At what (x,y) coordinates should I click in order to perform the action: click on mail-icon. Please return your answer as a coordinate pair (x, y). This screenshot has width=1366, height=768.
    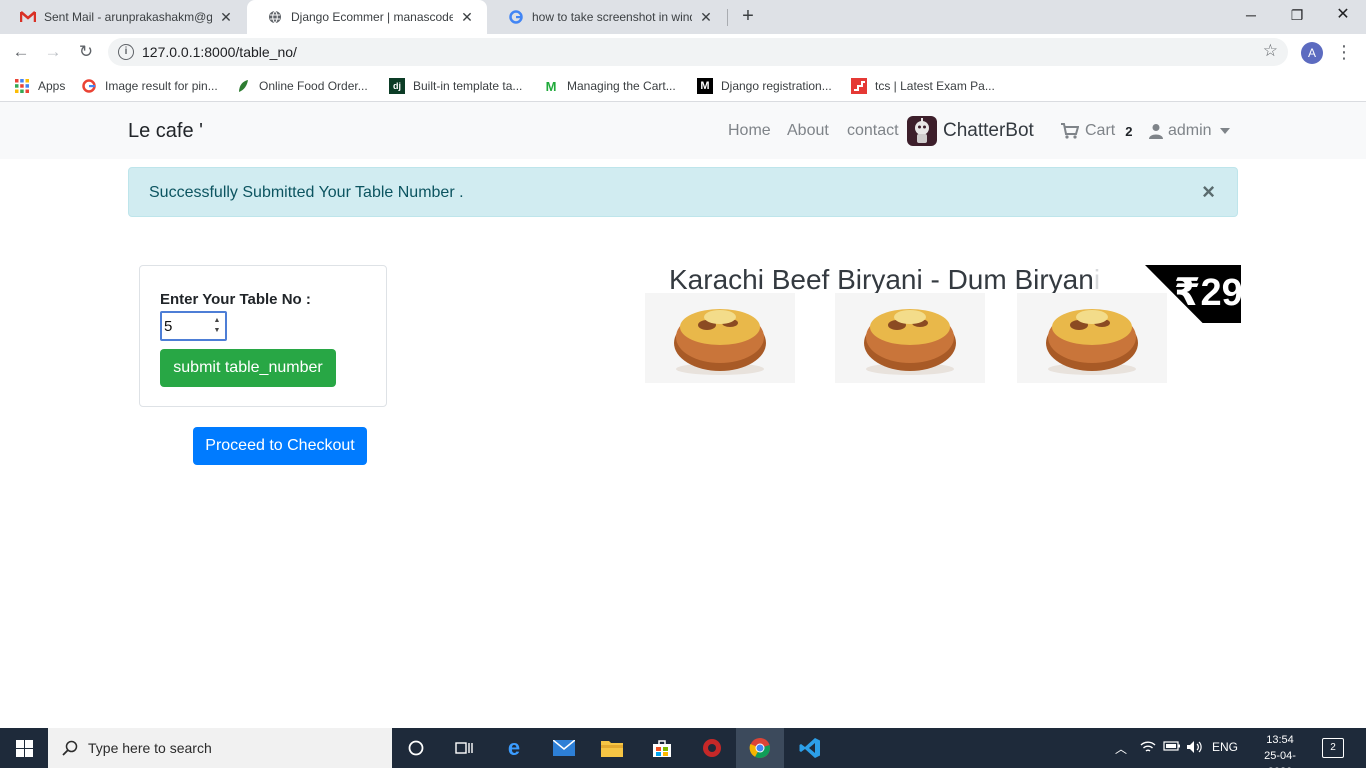
    Looking at the image, I should click on (564, 748).